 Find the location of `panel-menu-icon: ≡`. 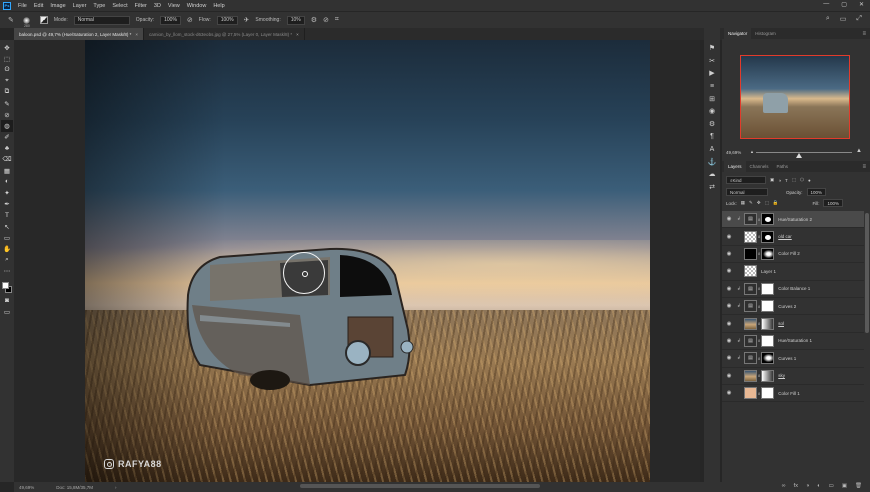

panel-menu-icon: ≡ is located at coordinates (864, 34).